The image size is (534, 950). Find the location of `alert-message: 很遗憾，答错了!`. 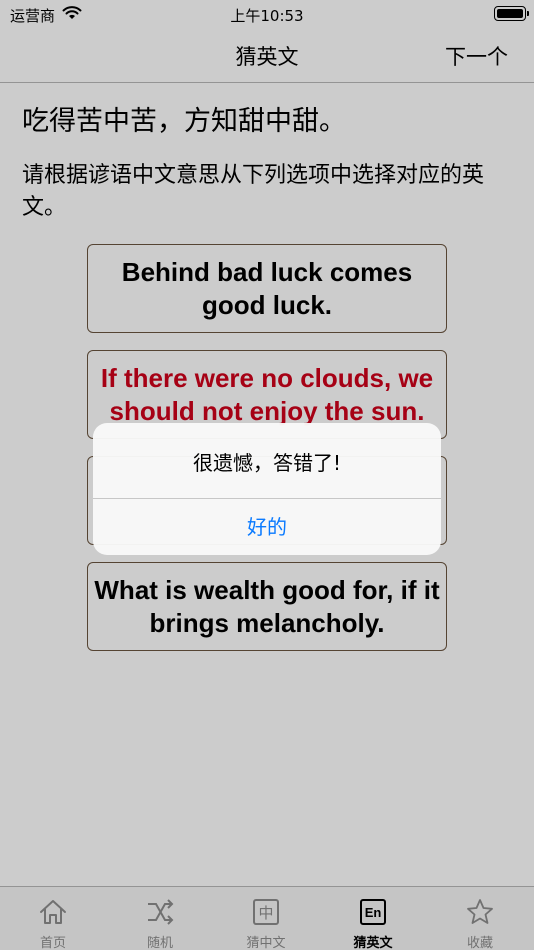

alert-message: 很遗憾，答错了! is located at coordinates (267, 463).